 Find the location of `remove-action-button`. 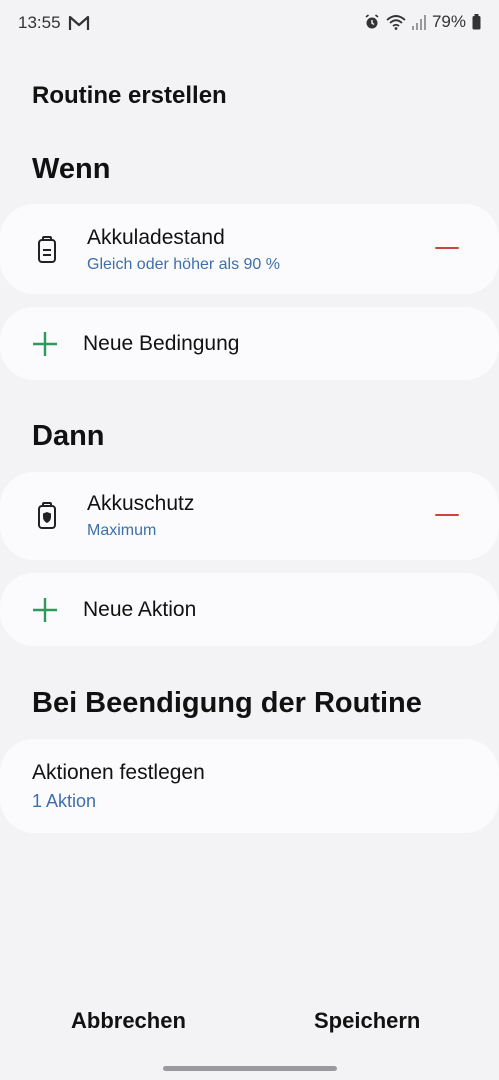

remove-action-button is located at coordinates (447, 515).